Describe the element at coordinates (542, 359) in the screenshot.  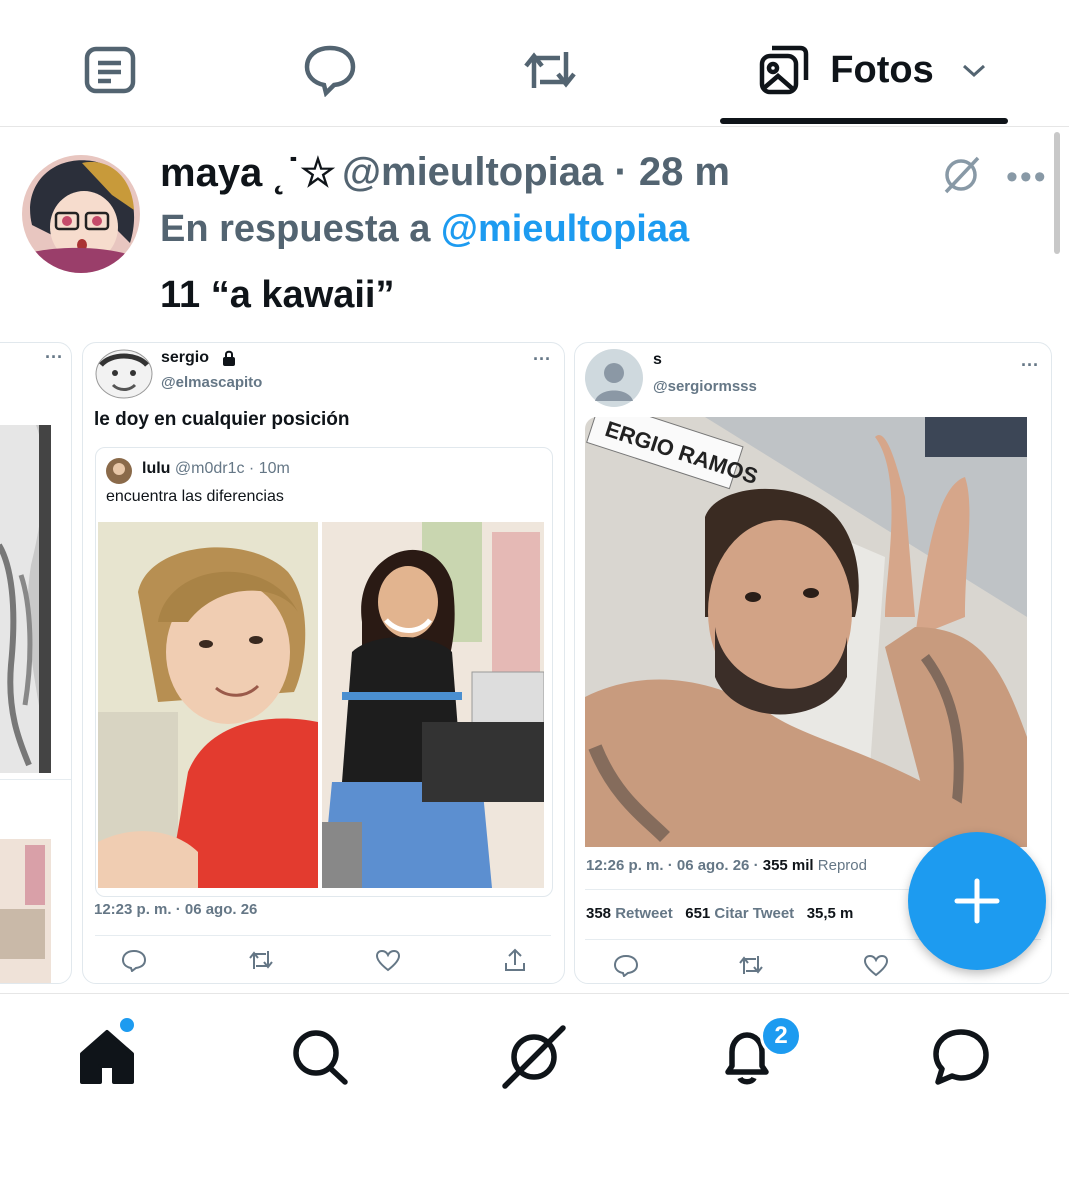
I see `card1-more-icon: ···` at that location.